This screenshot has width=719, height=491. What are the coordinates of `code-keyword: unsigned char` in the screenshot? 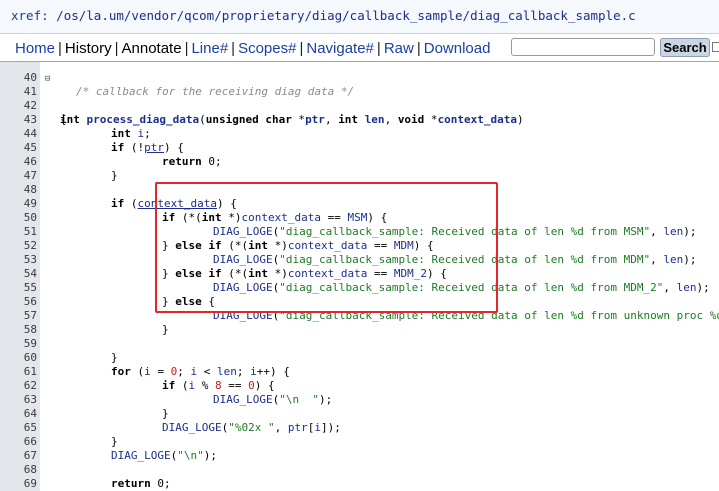 It's located at (248, 119).